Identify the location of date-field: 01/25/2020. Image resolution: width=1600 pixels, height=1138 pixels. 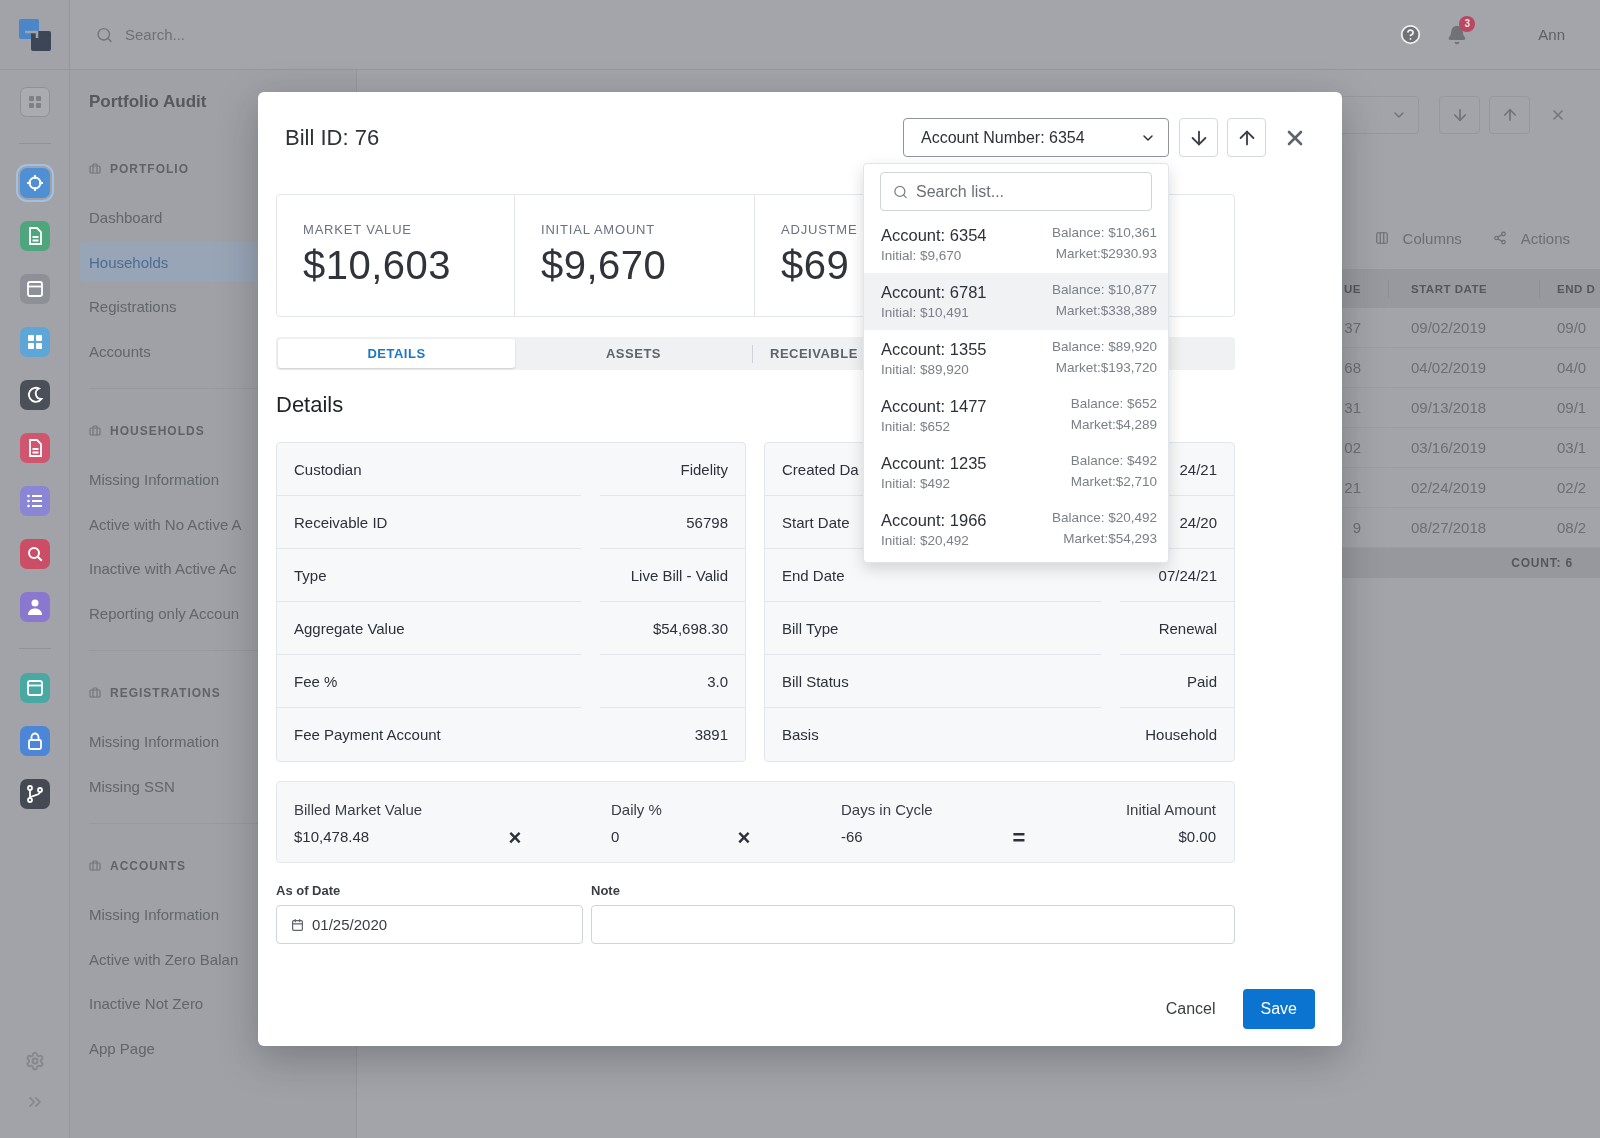
(429, 924).